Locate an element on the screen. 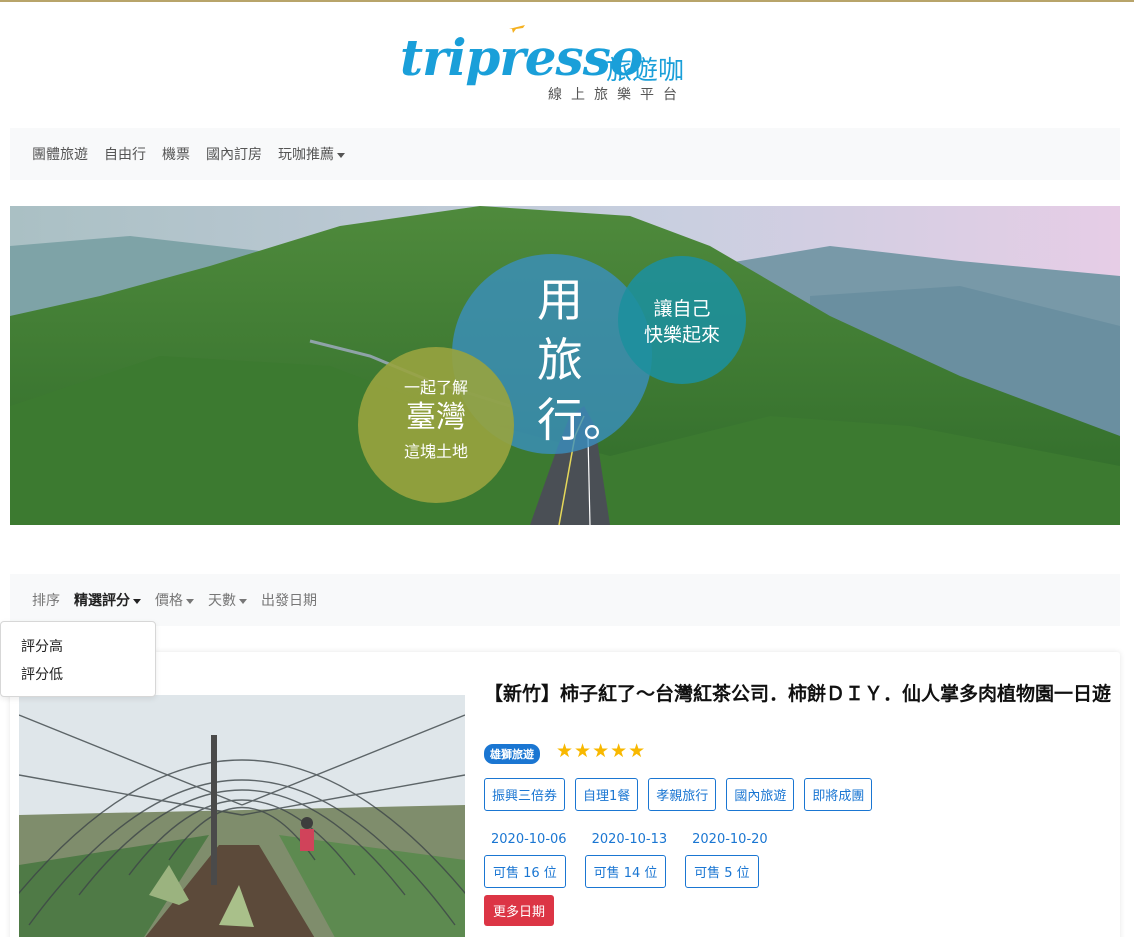 This screenshot has width=1134, height=937. more-dates-button: 更多日期 is located at coordinates (519, 910).